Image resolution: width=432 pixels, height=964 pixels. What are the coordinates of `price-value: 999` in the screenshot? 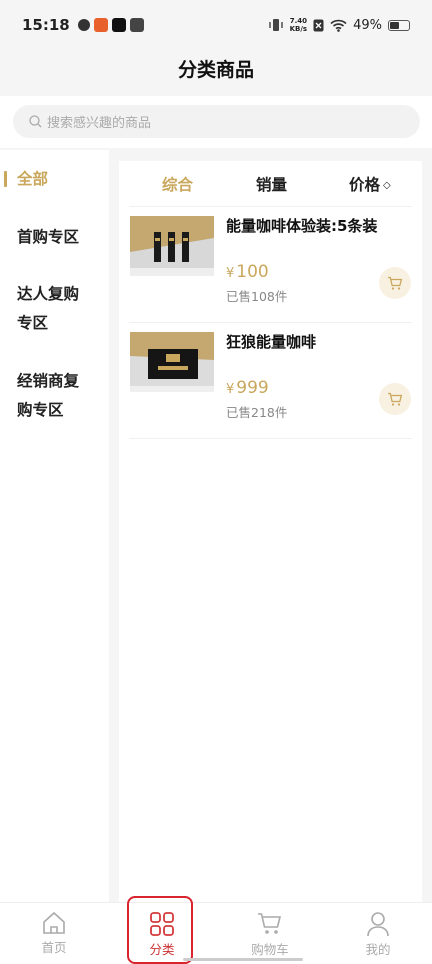 It's located at (252, 388).